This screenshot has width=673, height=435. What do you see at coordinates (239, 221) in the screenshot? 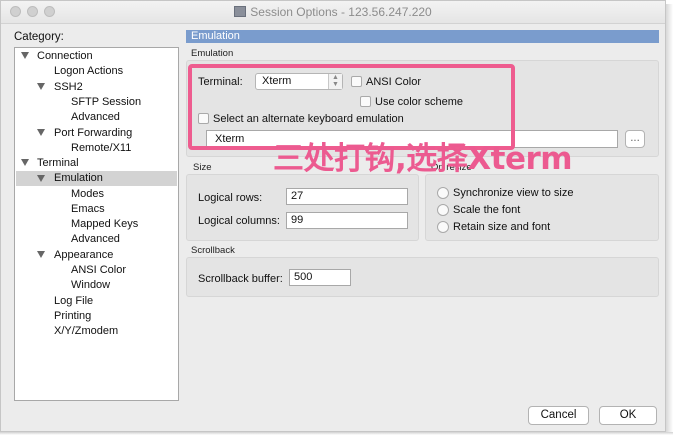
I see `logical-columns-label: Logical columns:` at bounding box center [239, 221].